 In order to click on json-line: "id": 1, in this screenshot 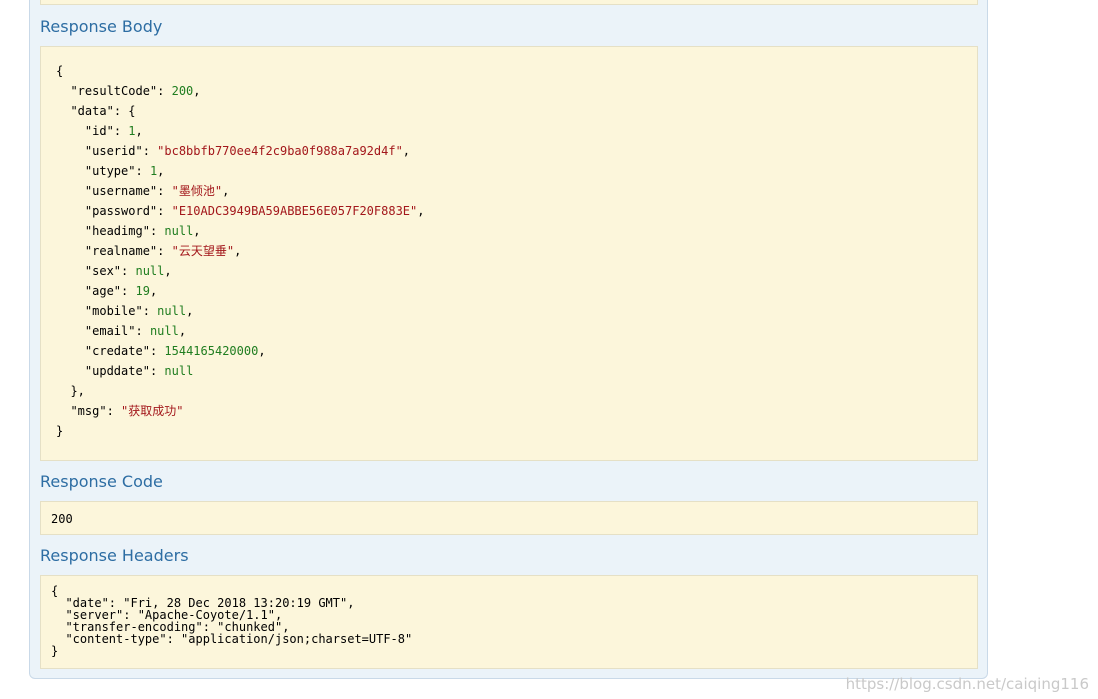, I will do `click(113, 131)`.